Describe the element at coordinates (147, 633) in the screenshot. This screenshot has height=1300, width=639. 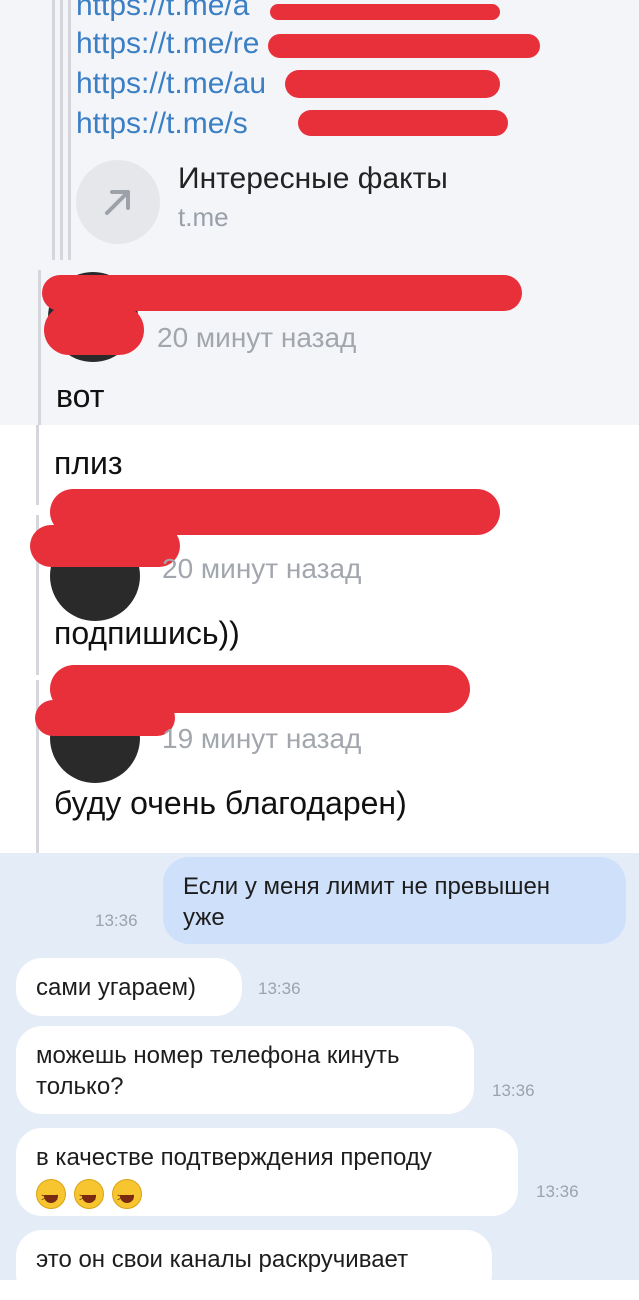
I see `comment-text: подпишись))` at that location.